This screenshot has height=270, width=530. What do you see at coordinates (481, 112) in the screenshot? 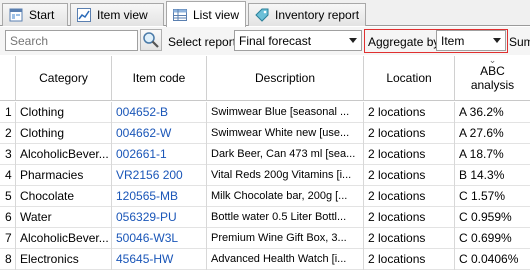
I see `abc-analysis-cell: A 36.2%` at bounding box center [481, 112].